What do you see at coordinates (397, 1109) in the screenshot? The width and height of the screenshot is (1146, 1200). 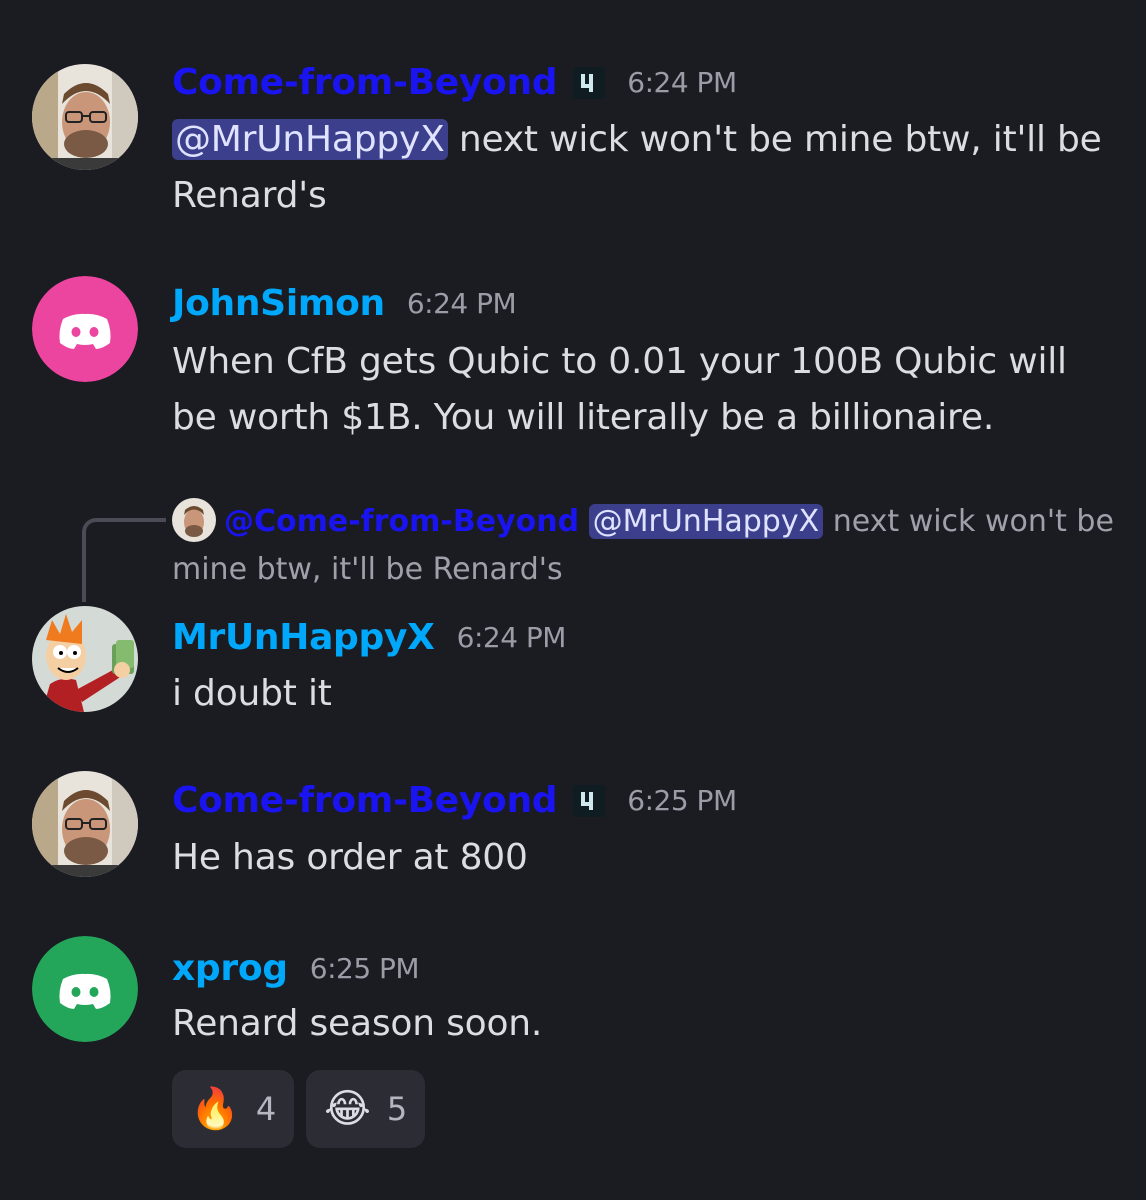 I see `reaction-count: 5` at bounding box center [397, 1109].